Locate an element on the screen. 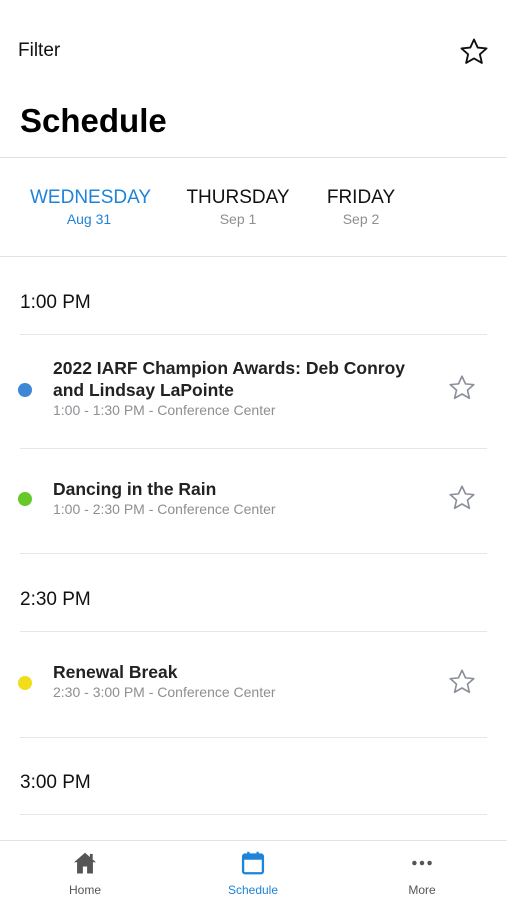 This screenshot has width=507, height=900. nav-more: More is located at coordinates (422, 873).